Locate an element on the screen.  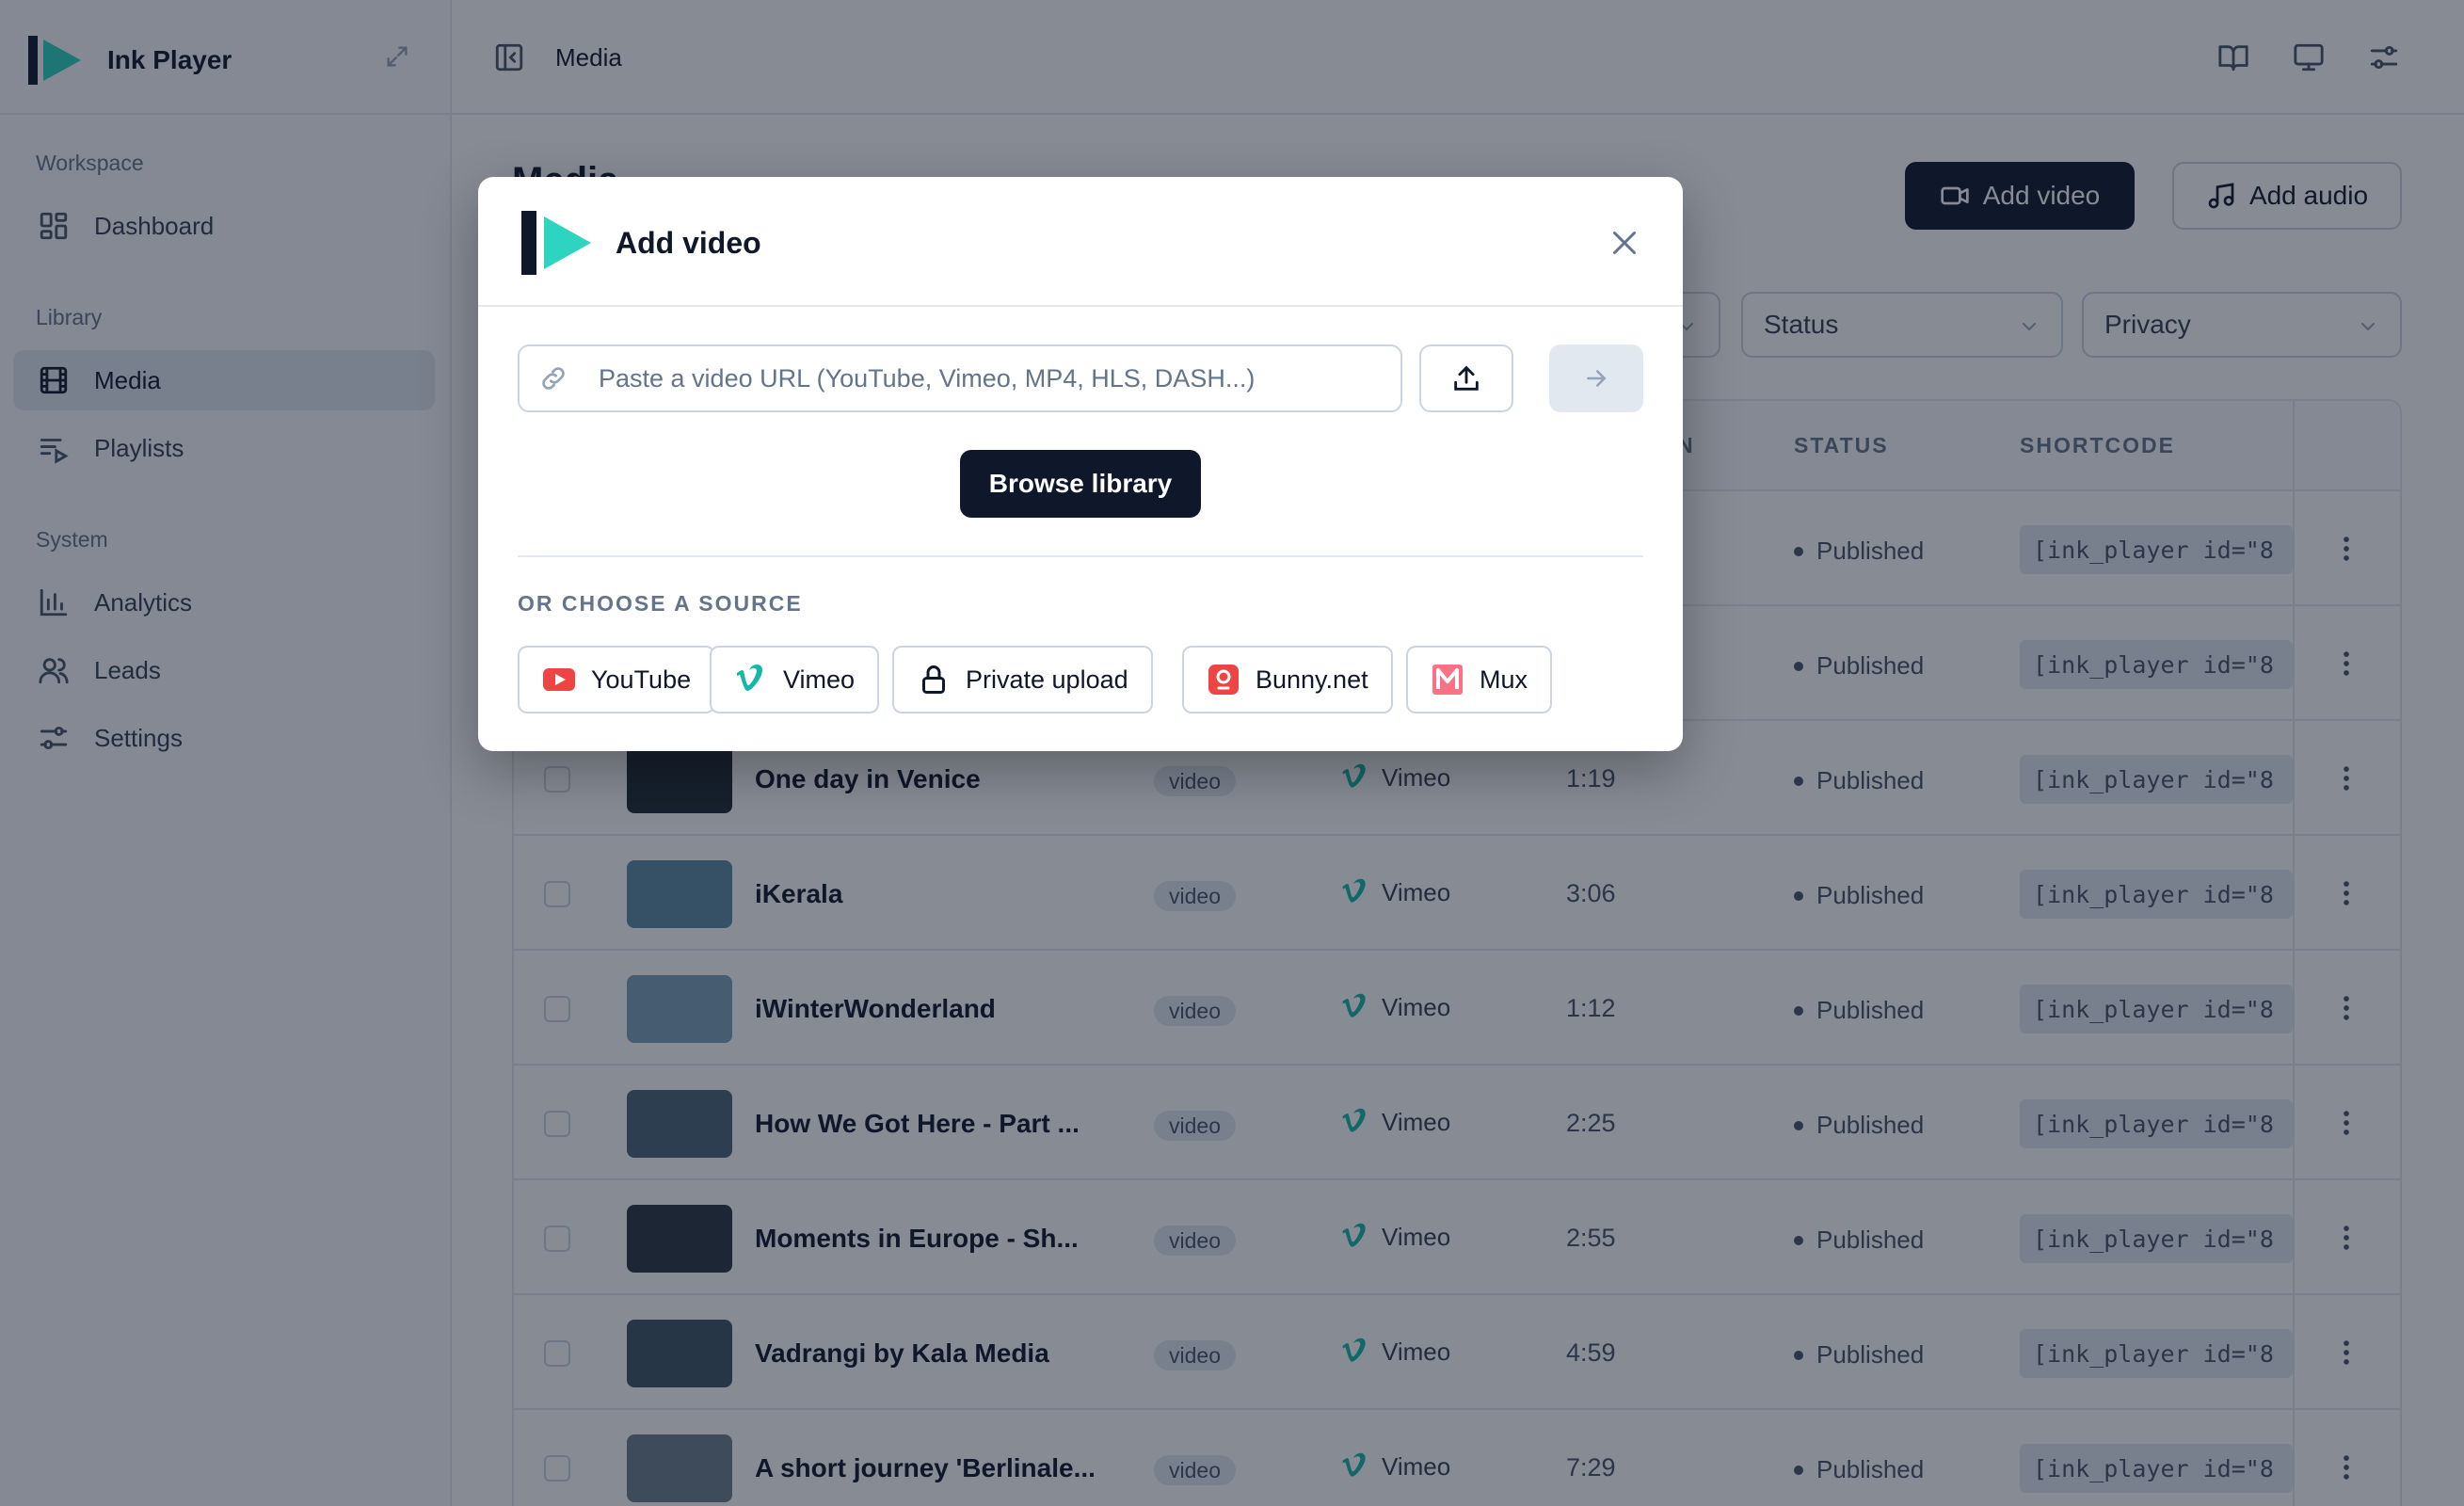
window-edge is located at coordinates (2454, 753).